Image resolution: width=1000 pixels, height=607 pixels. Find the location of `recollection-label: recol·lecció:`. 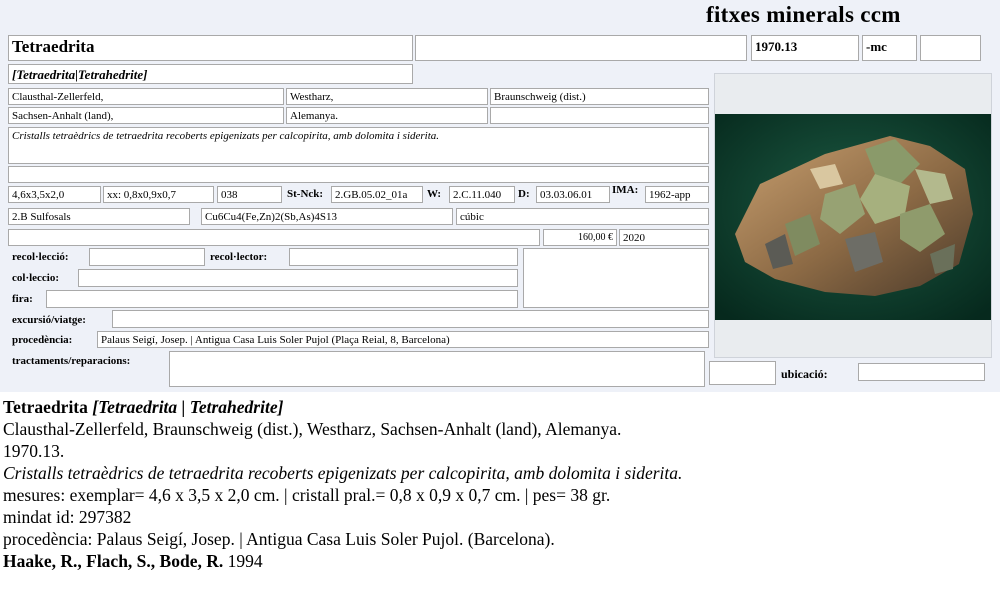

recollection-label: recol·lecció: is located at coordinates (40, 257).